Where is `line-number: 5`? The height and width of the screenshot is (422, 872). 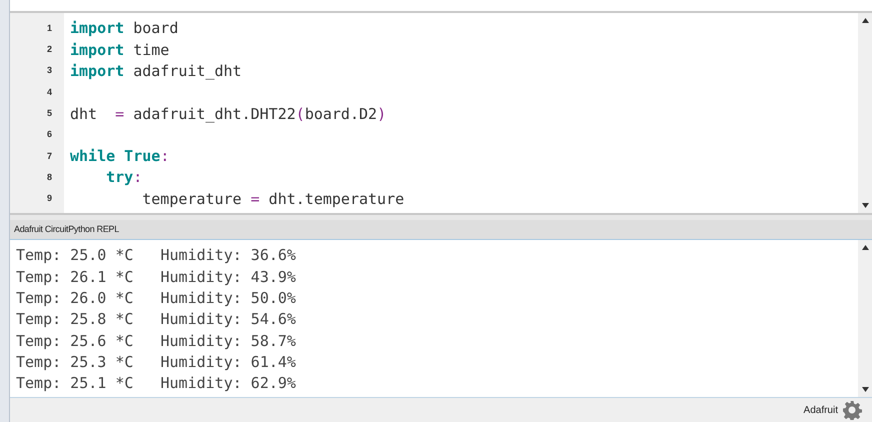 line-number: 5 is located at coordinates (49, 113).